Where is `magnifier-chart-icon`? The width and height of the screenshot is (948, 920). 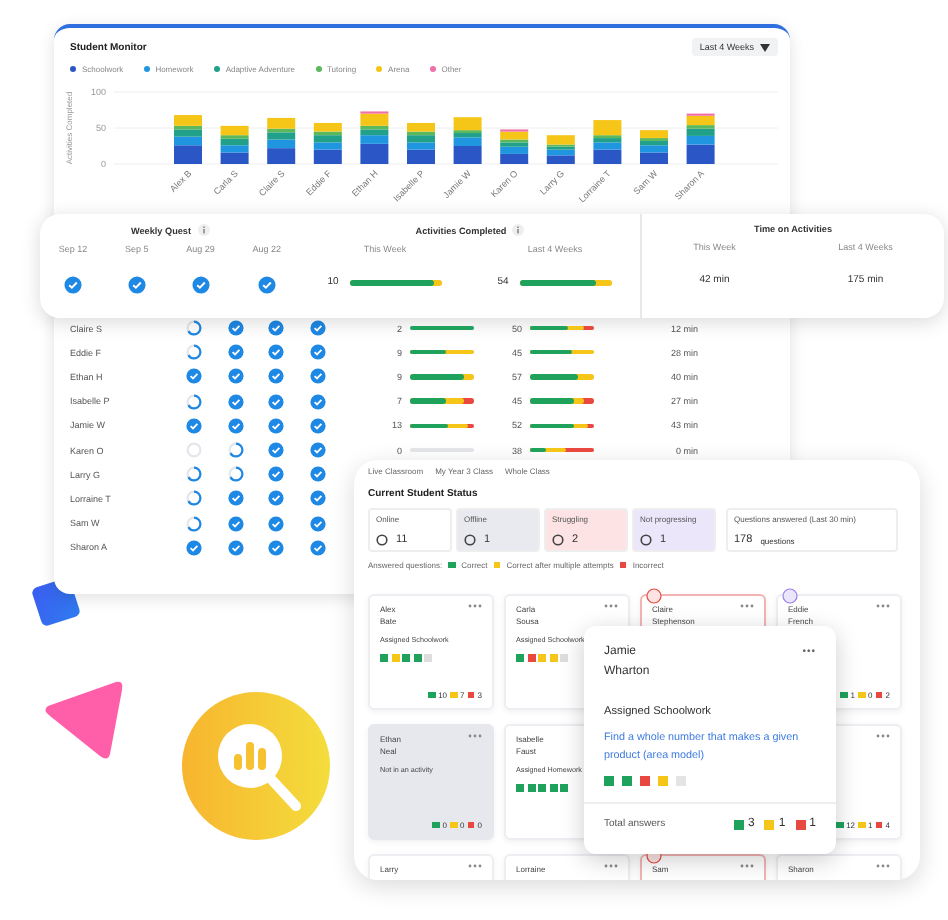
magnifier-chart-icon is located at coordinates (256, 766).